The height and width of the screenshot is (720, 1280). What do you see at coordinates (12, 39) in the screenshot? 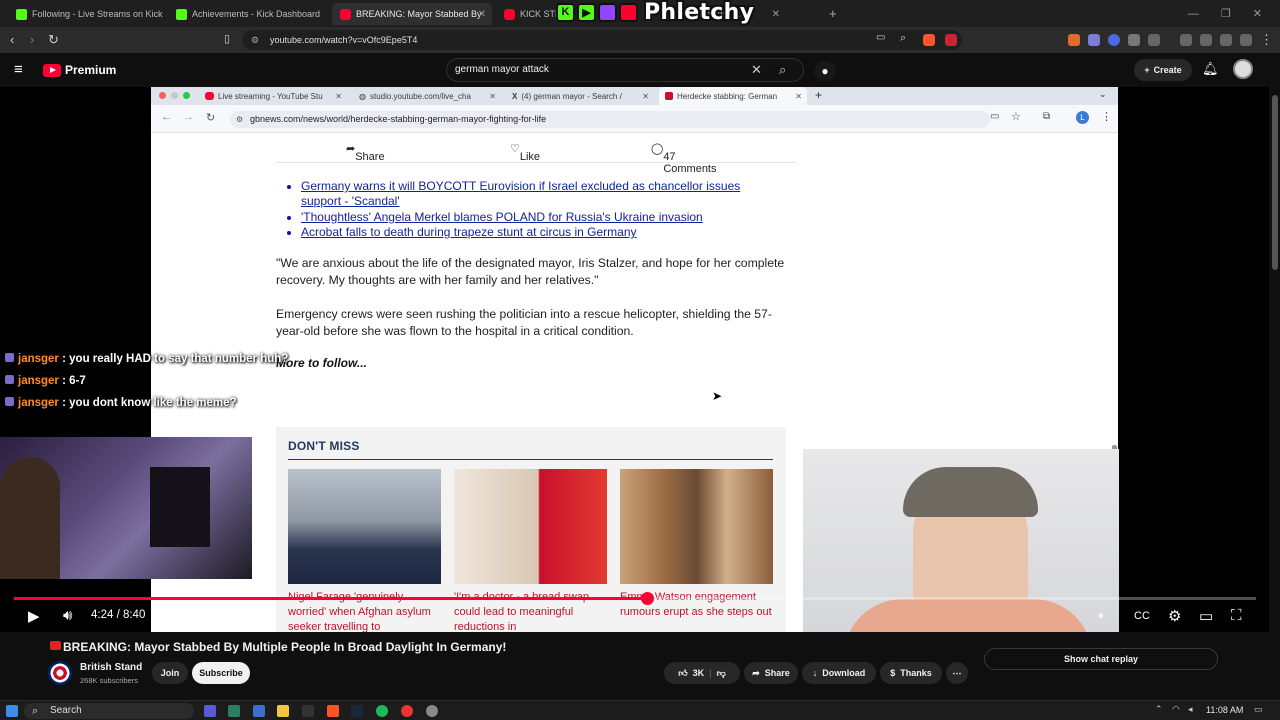
I see `back-icon: ‹` at bounding box center [12, 39].